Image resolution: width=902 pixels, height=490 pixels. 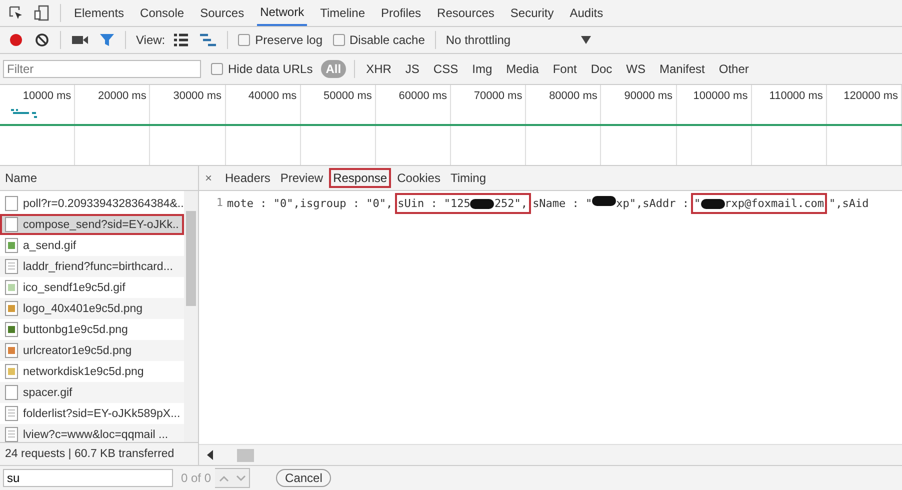 What do you see at coordinates (585, 40) in the screenshot?
I see `dropdown-arrow-icon` at bounding box center [585, 40].